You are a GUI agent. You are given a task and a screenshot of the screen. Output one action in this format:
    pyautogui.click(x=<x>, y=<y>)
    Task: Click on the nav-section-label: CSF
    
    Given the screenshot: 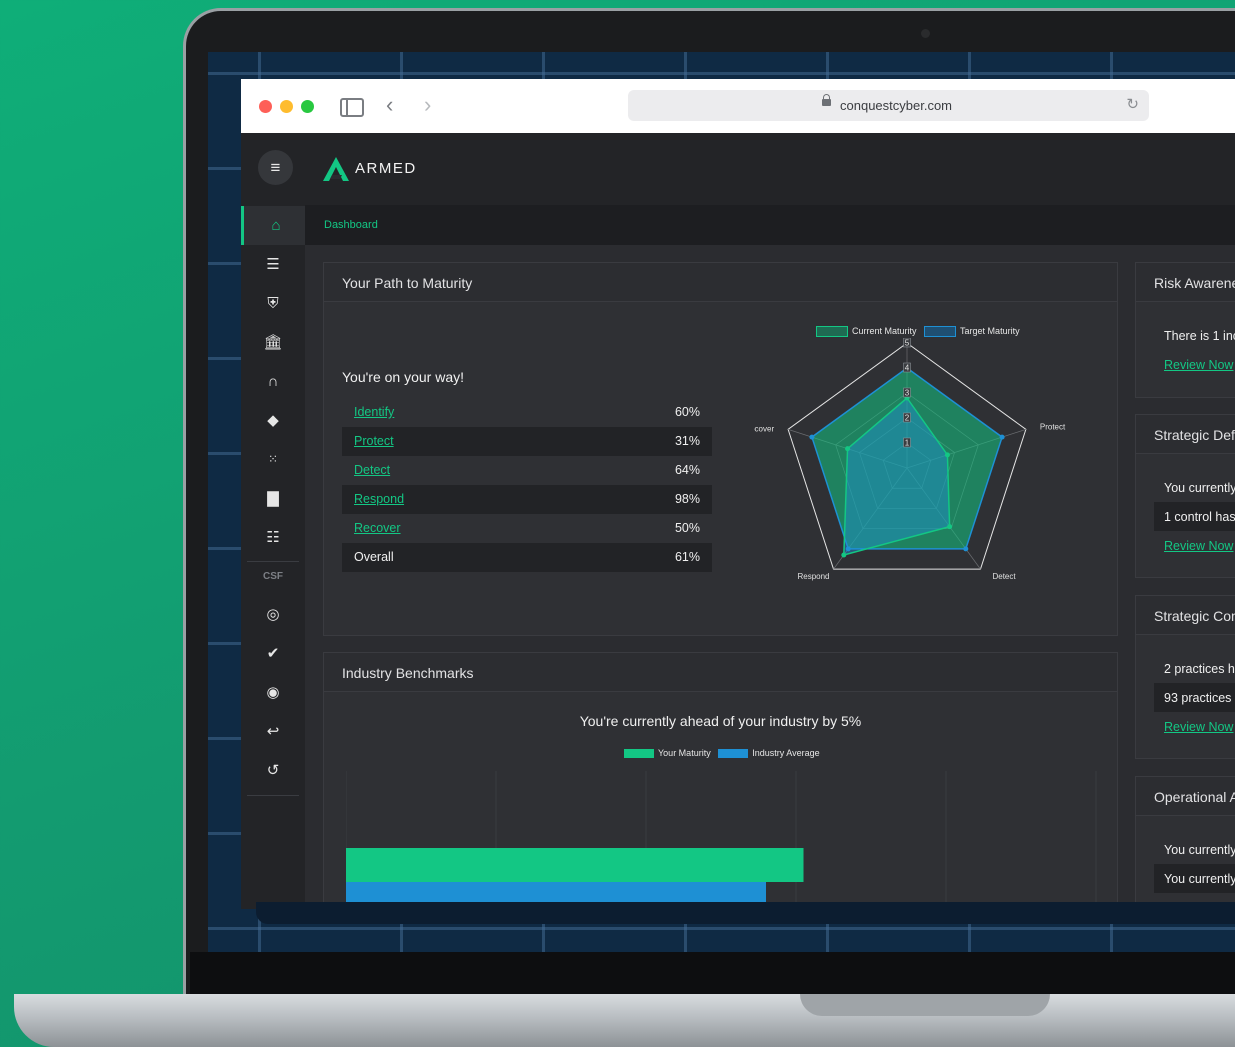 What is the action you would take?
    pyautogui.click(x=273, y=576)
    